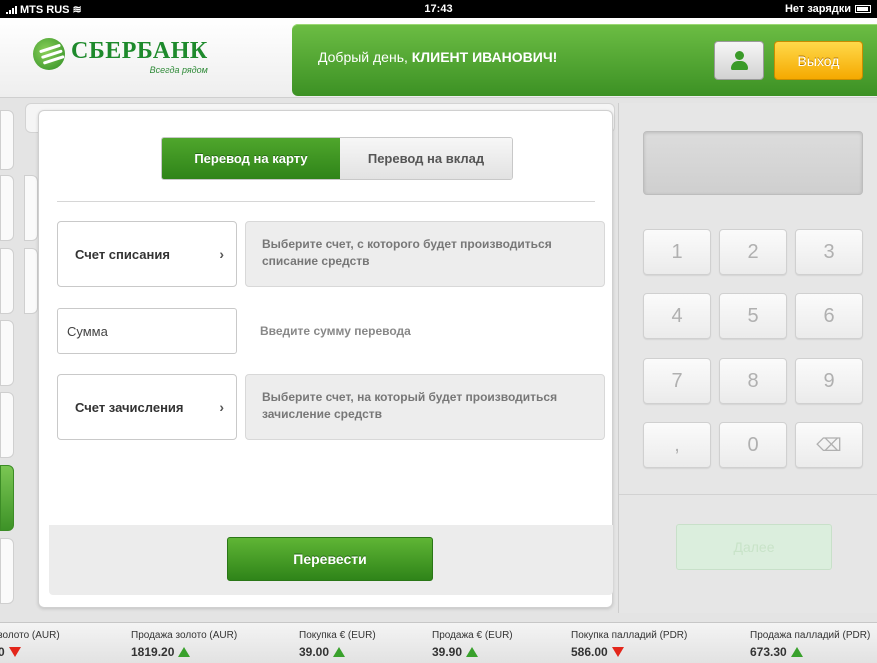 The image size is (877, 663). What do you see at coordinates (363, 57) in the screenshot?
I see `greeting-prefix: Добрый день,` at bounding box center [363, 57].